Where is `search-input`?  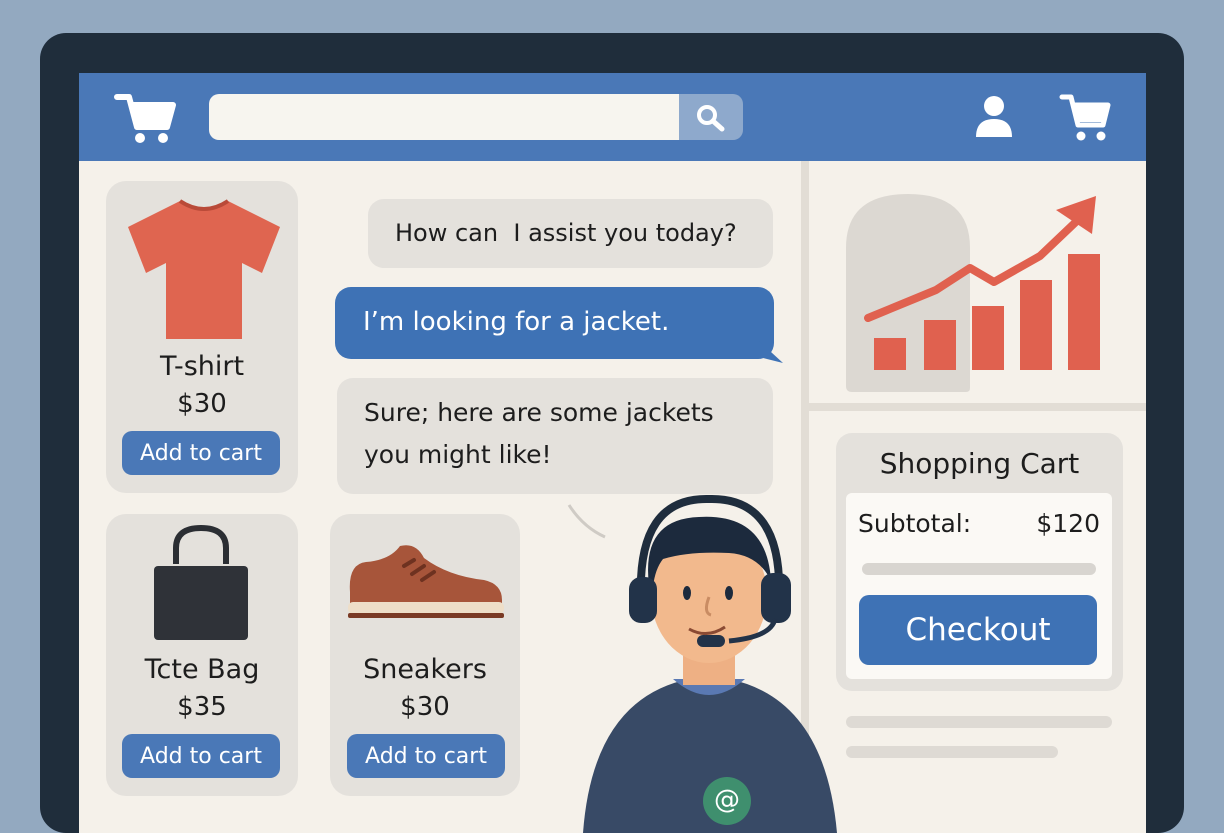
search-input is located at coordinates (444, 117).